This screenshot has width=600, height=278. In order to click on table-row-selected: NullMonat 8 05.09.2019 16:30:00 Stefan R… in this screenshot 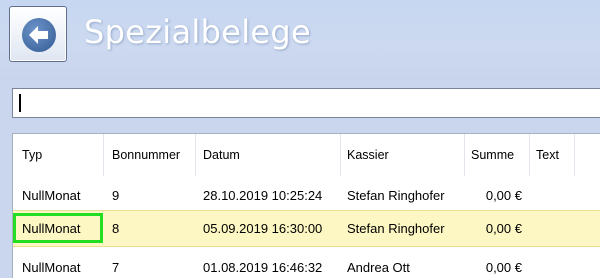, I will do `click(306, 228)`.